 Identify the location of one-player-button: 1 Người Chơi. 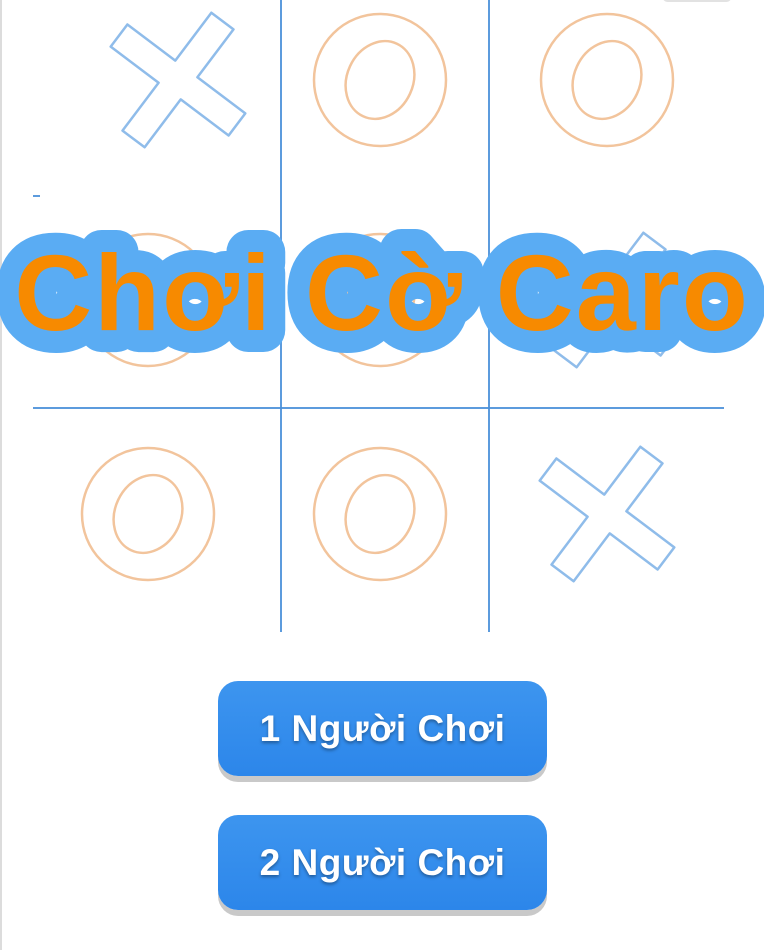
(382, 728).